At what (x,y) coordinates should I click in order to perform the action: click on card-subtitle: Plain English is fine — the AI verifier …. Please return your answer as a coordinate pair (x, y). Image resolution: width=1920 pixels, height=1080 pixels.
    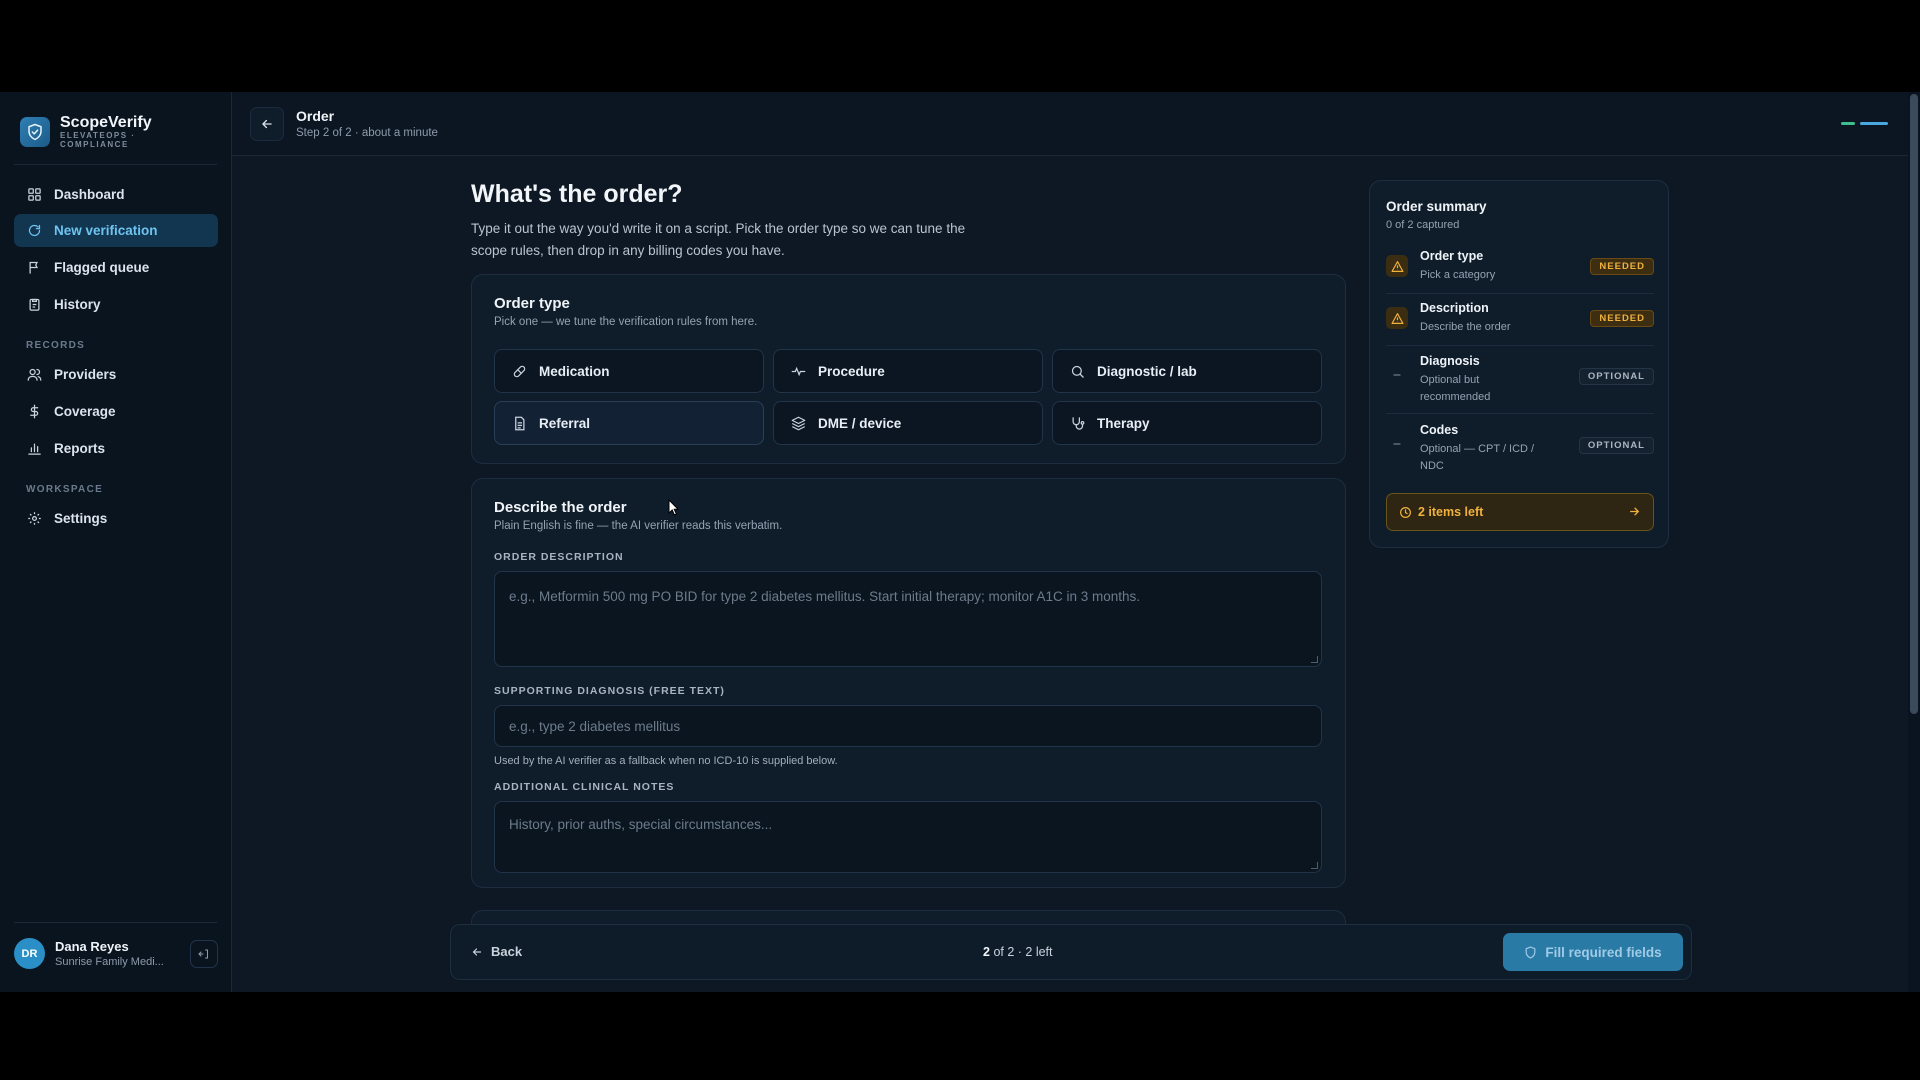
    Looking at the image, I should click on (638, 526).